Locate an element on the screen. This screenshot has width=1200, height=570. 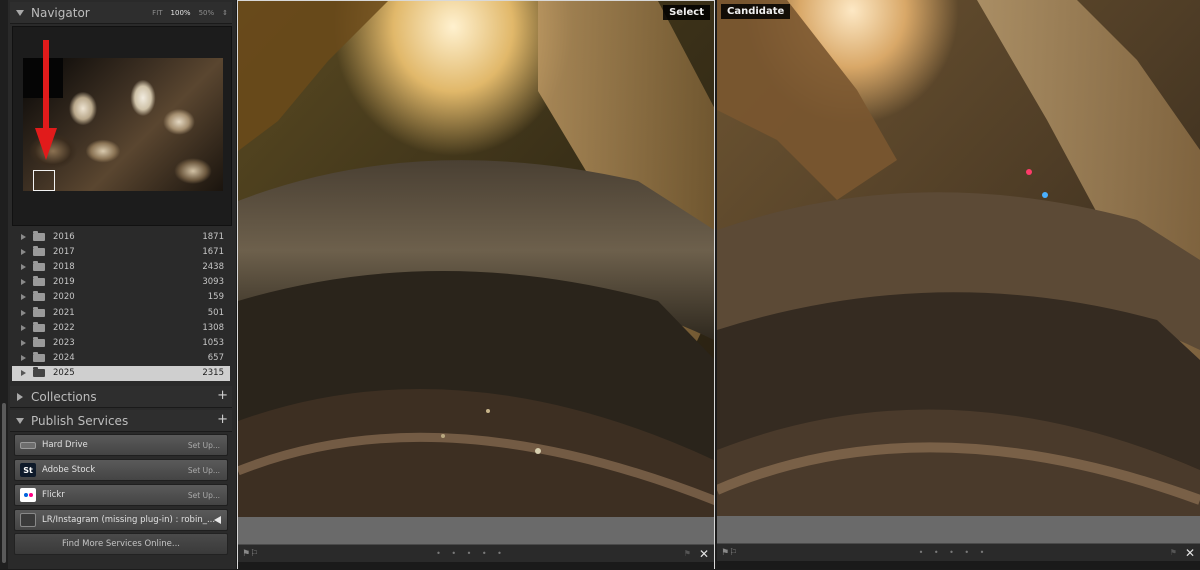
collections-header: Collections + is located at coordinates (121, 397).